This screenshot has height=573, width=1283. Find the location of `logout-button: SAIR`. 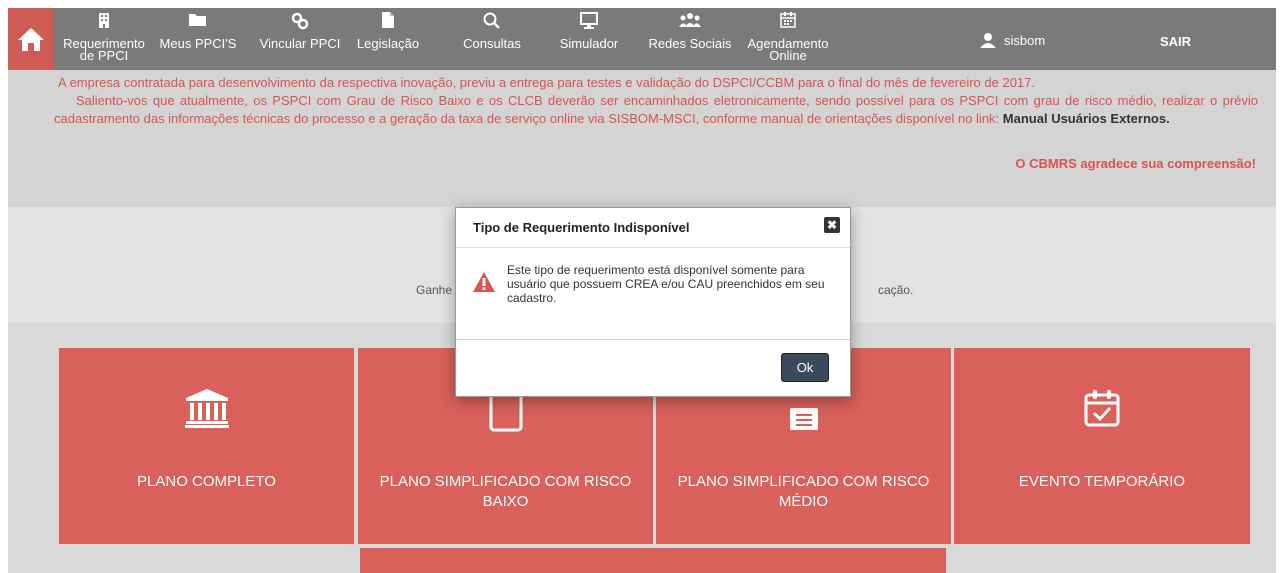

logout-button: SAIR is located at coordinates (1175, 41).